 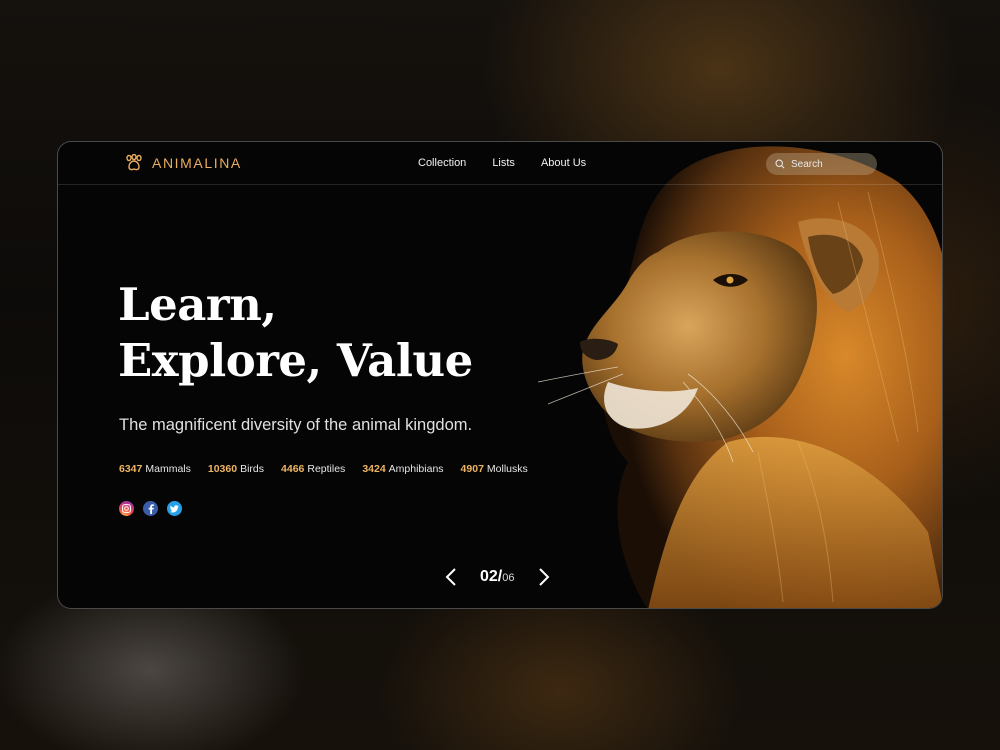 What do you see at coordinates (174, 508) in the screenshot?
I see `twitter-icon` at bounding box center [174, 508].